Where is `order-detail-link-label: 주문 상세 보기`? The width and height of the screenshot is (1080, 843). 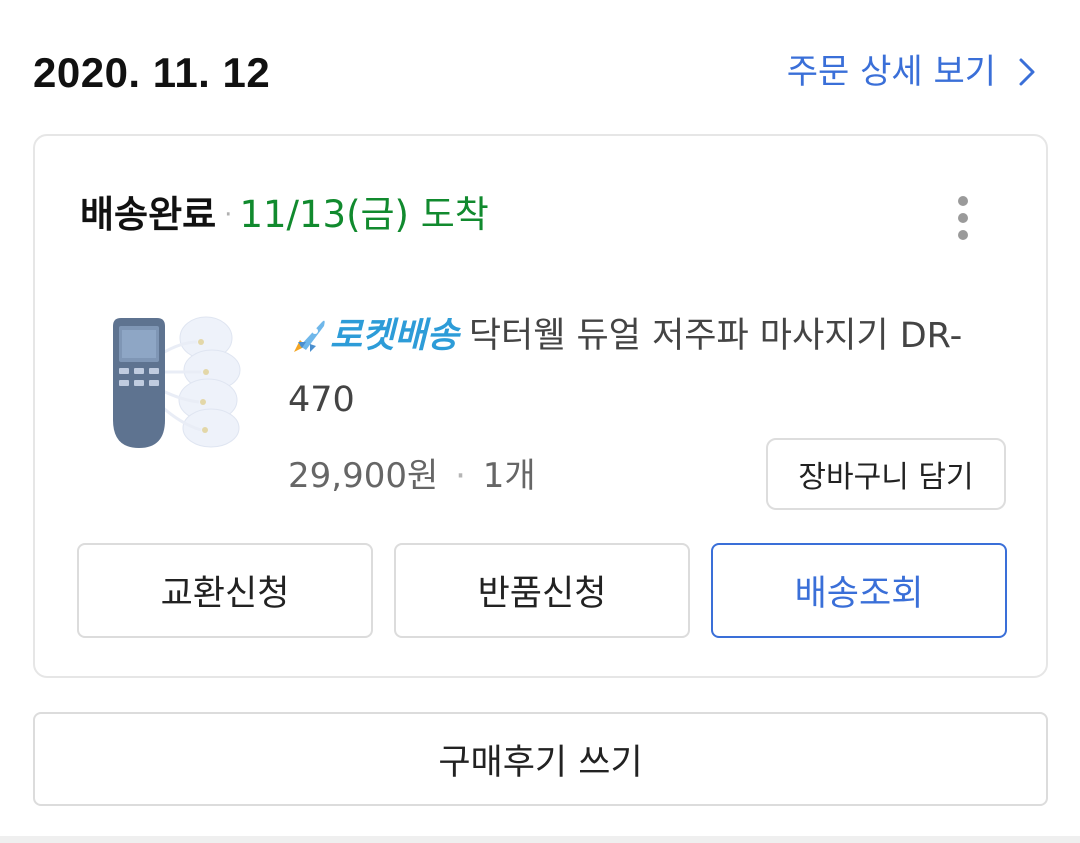 order-detail-link-label: 주문 상세 보기 is located at coordinates (891, 72).